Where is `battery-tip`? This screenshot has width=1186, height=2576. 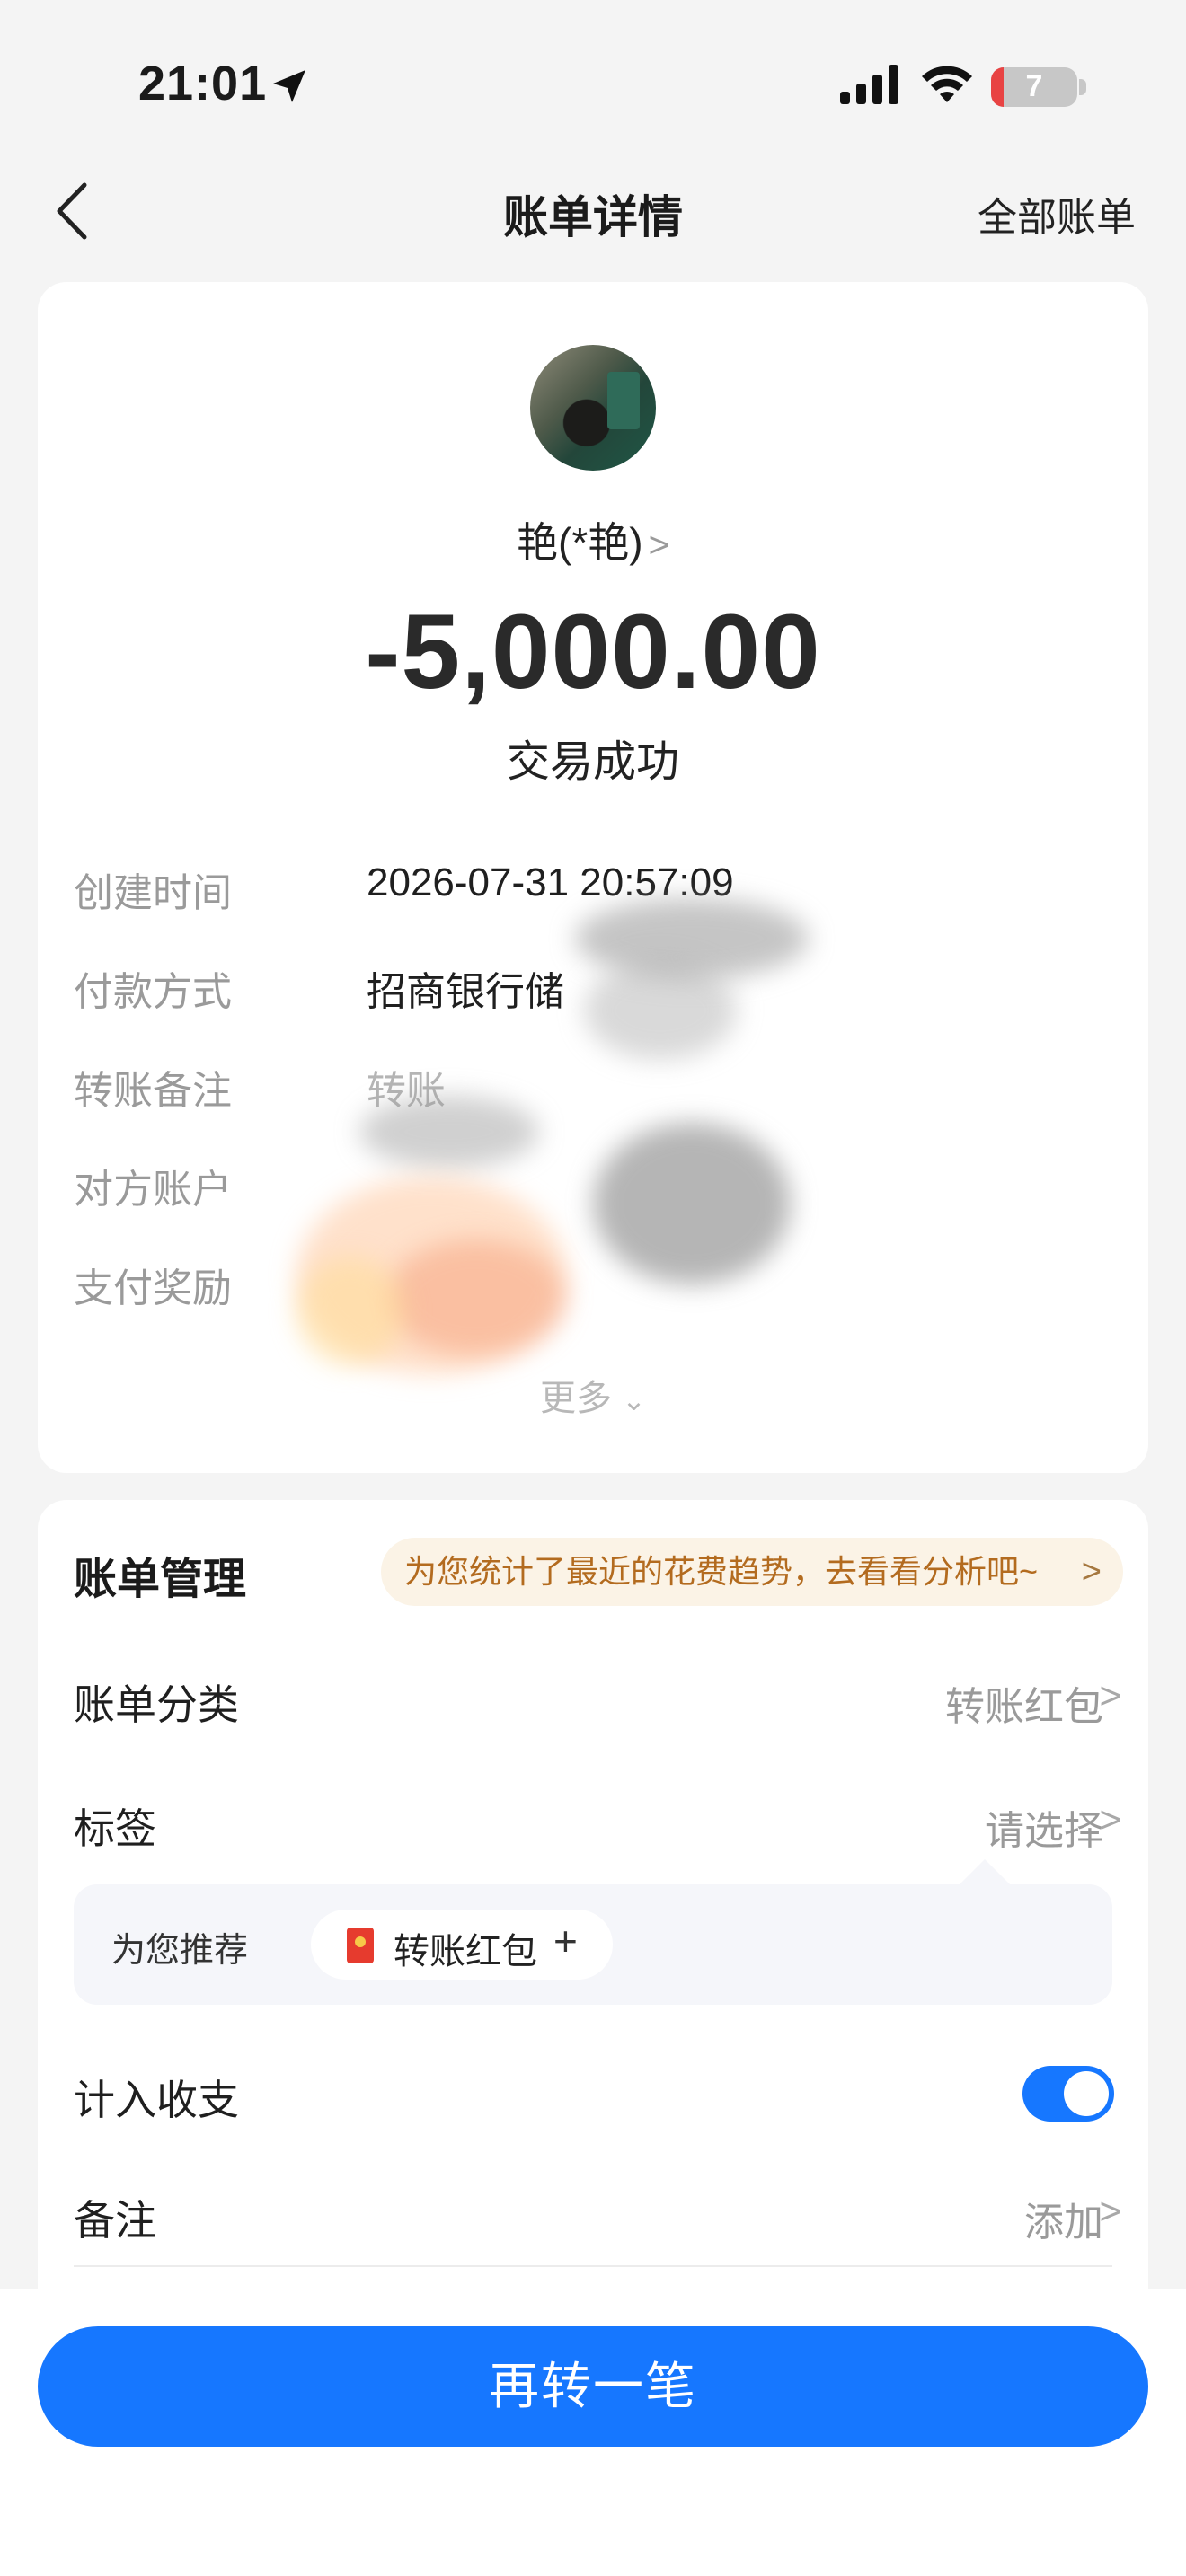
battery-tip is located at coordinates (1082, 87).